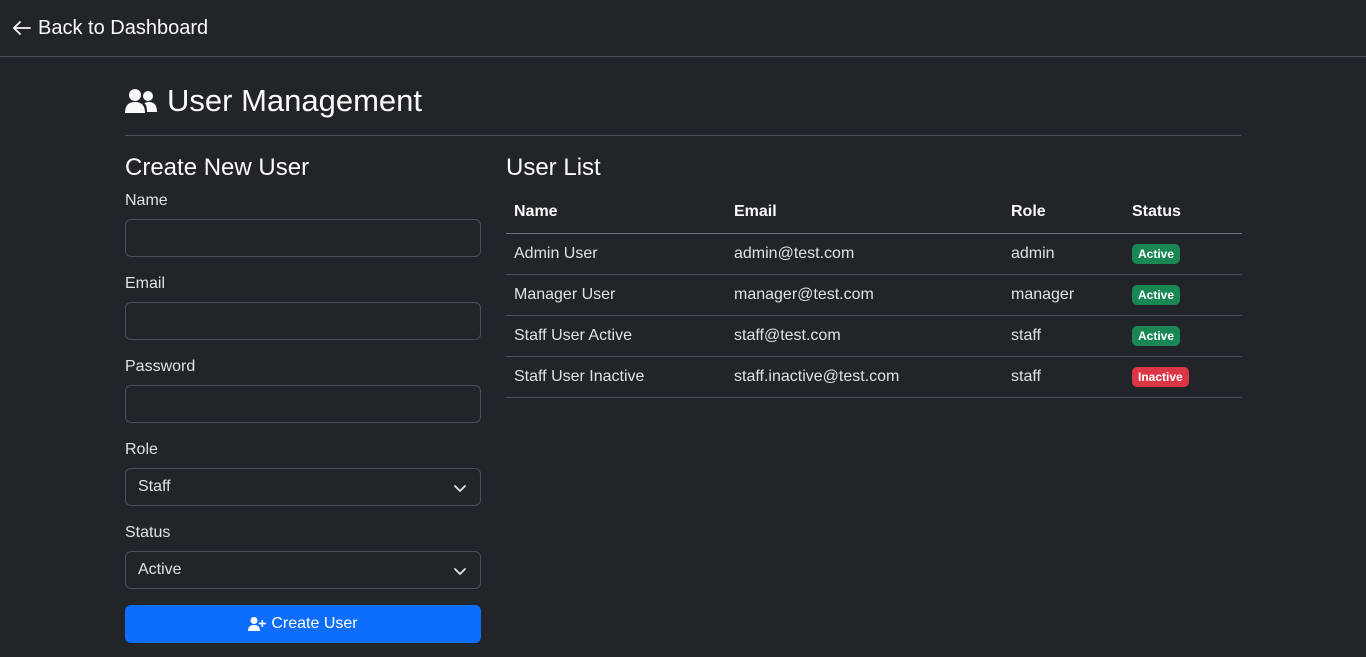 This screenshot has height=657, width=1366. I want to click on page-title: User Management, so click(295, 100).